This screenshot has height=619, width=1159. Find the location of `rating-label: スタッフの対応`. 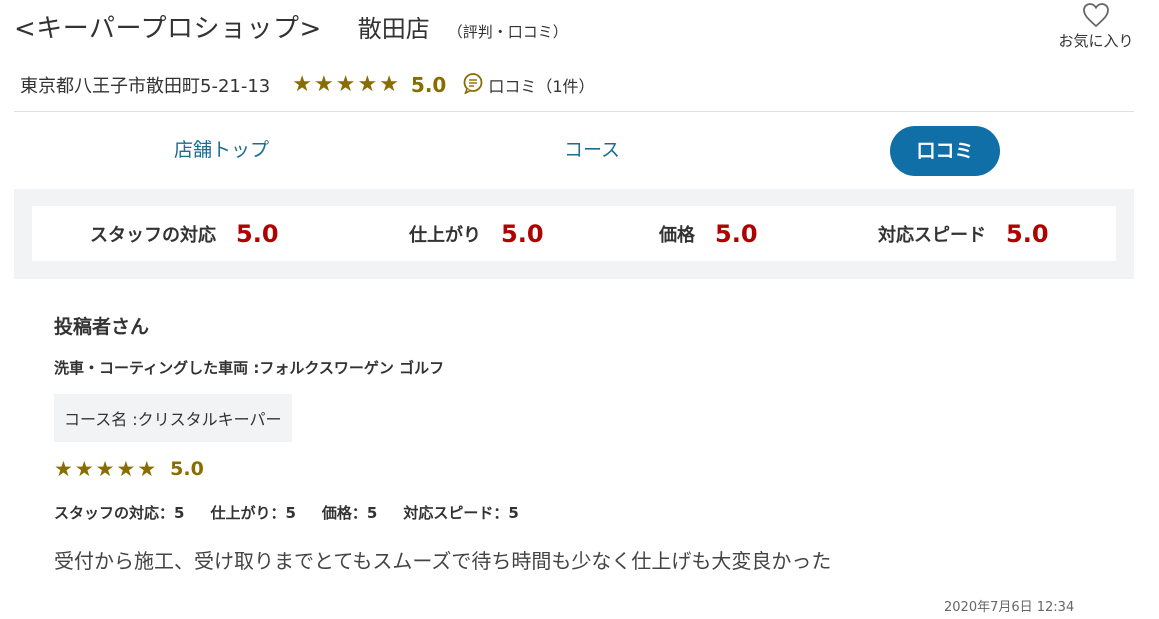

rating-label: スタッフの対応 is located at coordinates (153, 235).